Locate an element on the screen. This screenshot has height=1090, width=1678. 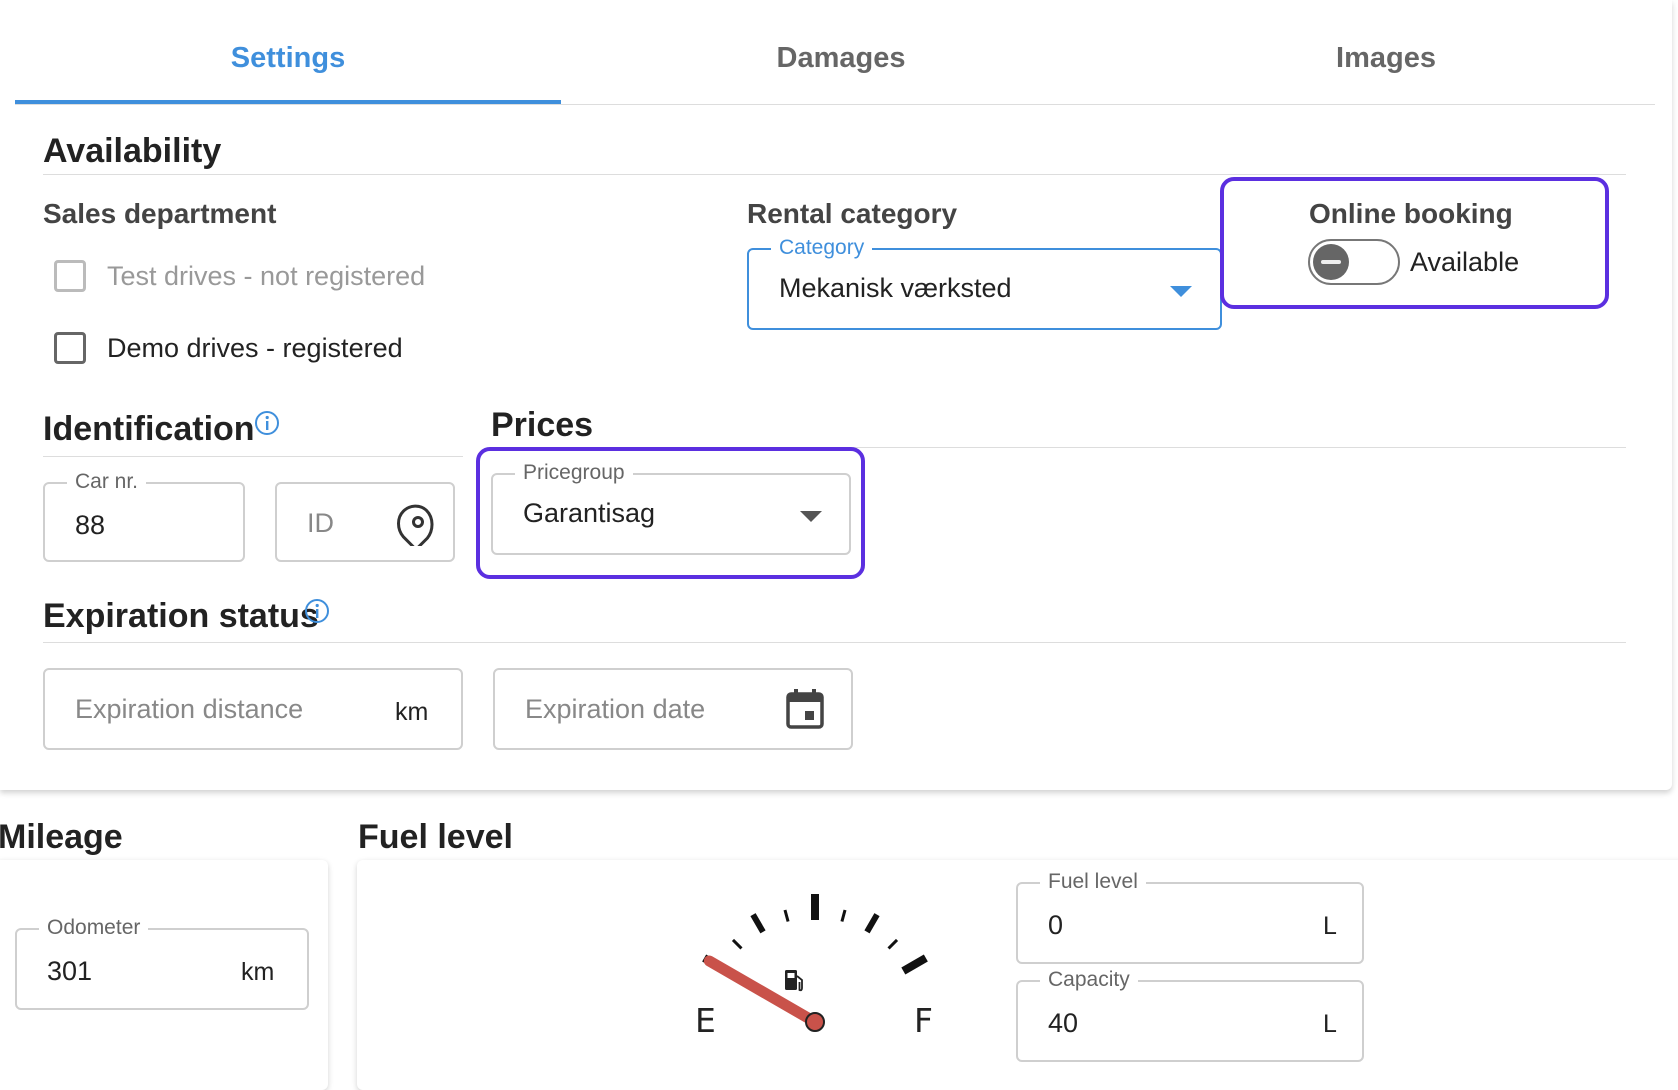
expiration-distance-field: Expiration distance km is located at coordinates (253, 709).